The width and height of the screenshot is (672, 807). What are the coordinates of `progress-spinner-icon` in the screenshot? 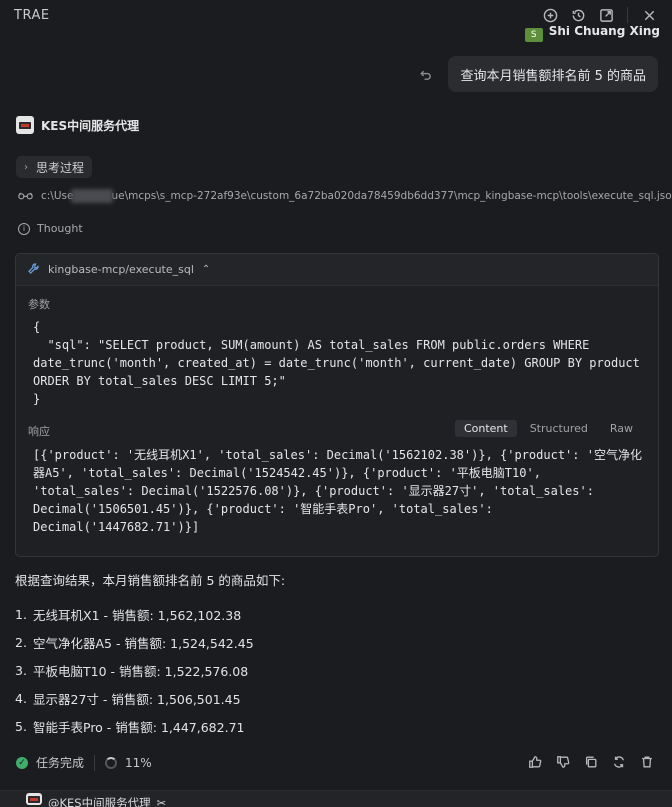 It's located at (111, 762).